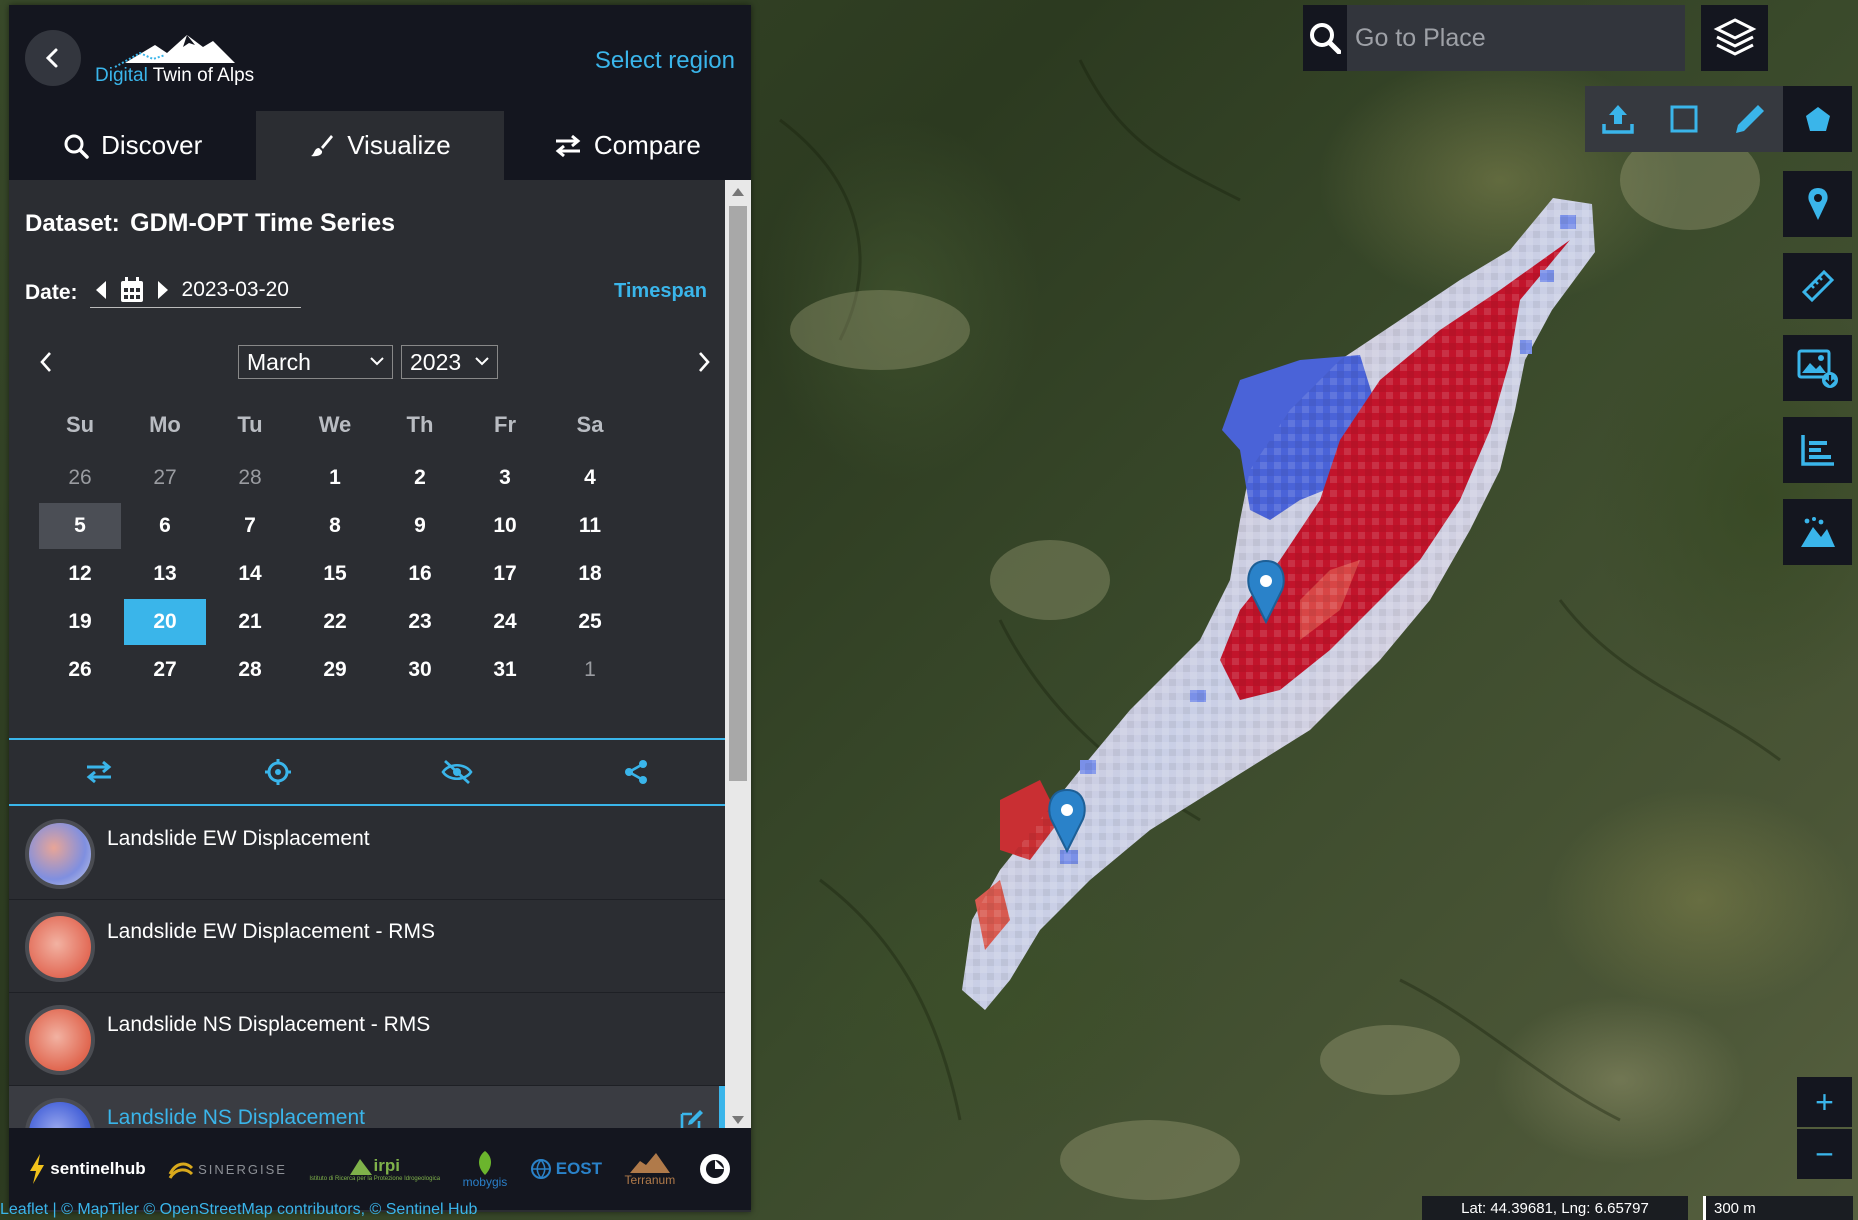 The width and height of the screenshot is (1858, 1220). What do you see at coordinates (505, 478) in the screenshot?
I see `calendar-day: 3` at bounding box center [505, 478].